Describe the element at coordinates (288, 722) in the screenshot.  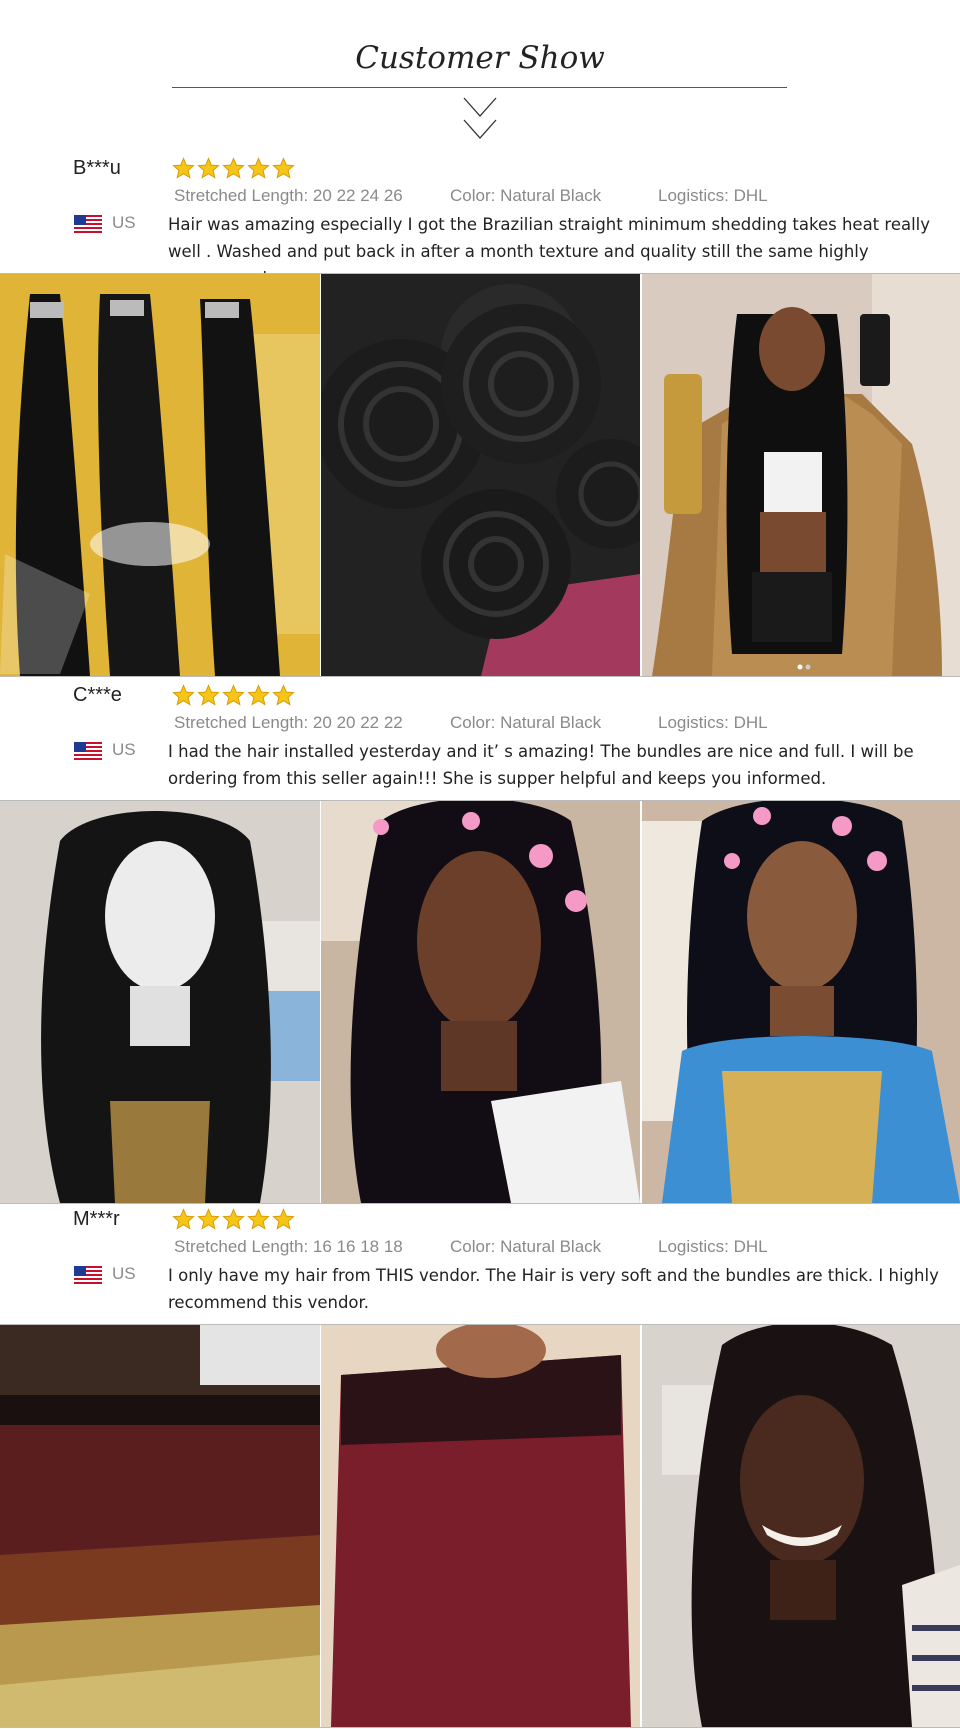
I see `stretched-length: Stretched Length: 20 20 22 22` at that location.